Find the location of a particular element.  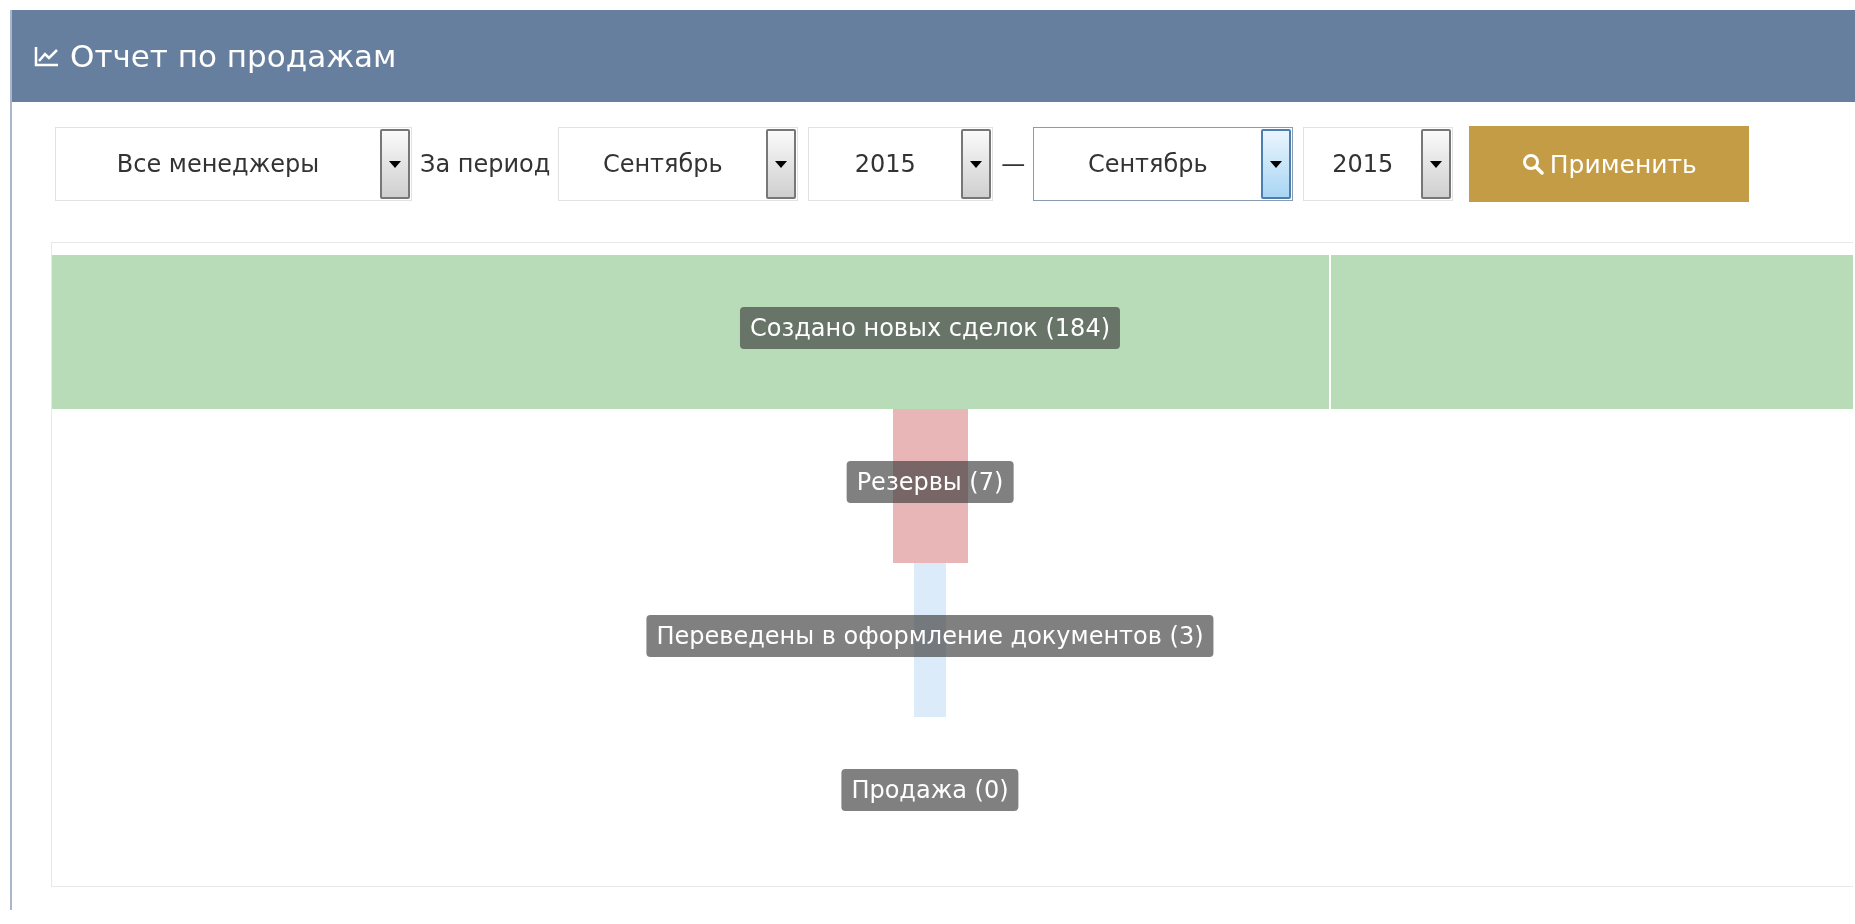

stage-label: Продажа (0) is located at coordinates (930, 790).